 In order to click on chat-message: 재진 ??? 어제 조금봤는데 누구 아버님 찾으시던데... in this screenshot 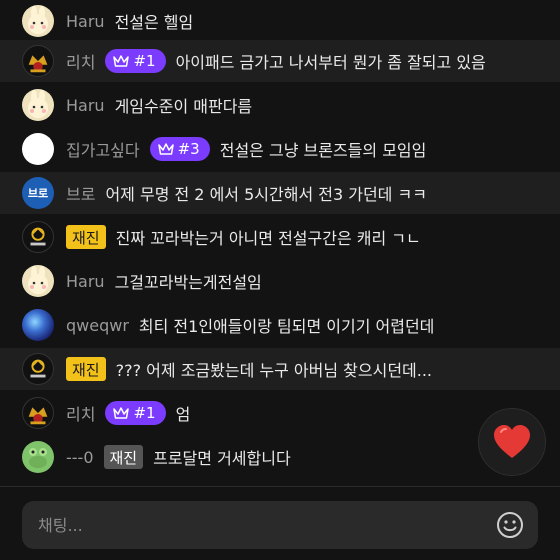, I will do `click(280, 369)`.